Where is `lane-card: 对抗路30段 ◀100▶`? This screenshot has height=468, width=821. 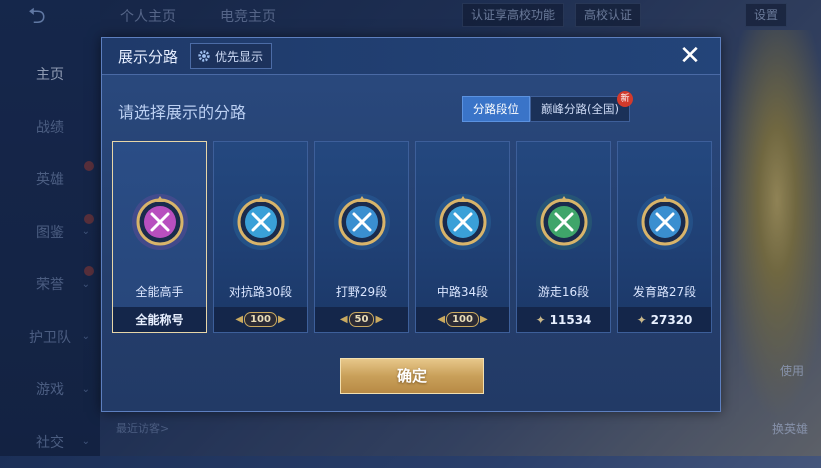
lane-card: 对抗路30段 ◀100▶ is located at coordinates (260, 237).